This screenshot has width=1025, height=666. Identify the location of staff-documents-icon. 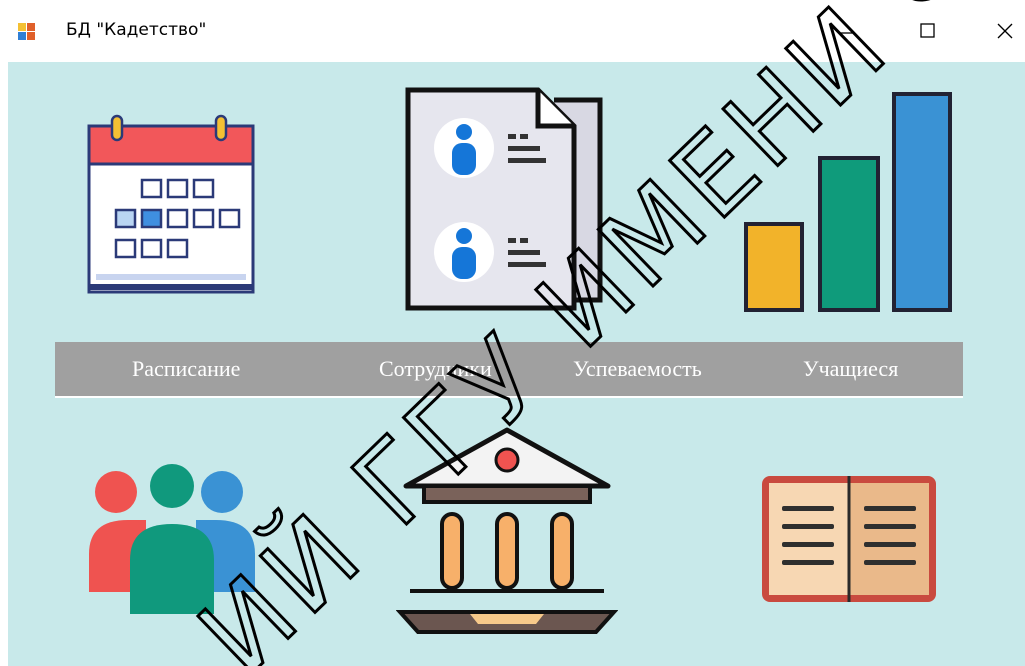
(506, 201).